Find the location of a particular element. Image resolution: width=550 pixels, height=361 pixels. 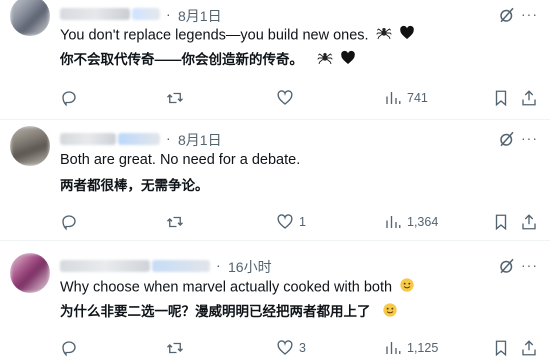

views-button: 1,364 is located at coordinates (411, 222).